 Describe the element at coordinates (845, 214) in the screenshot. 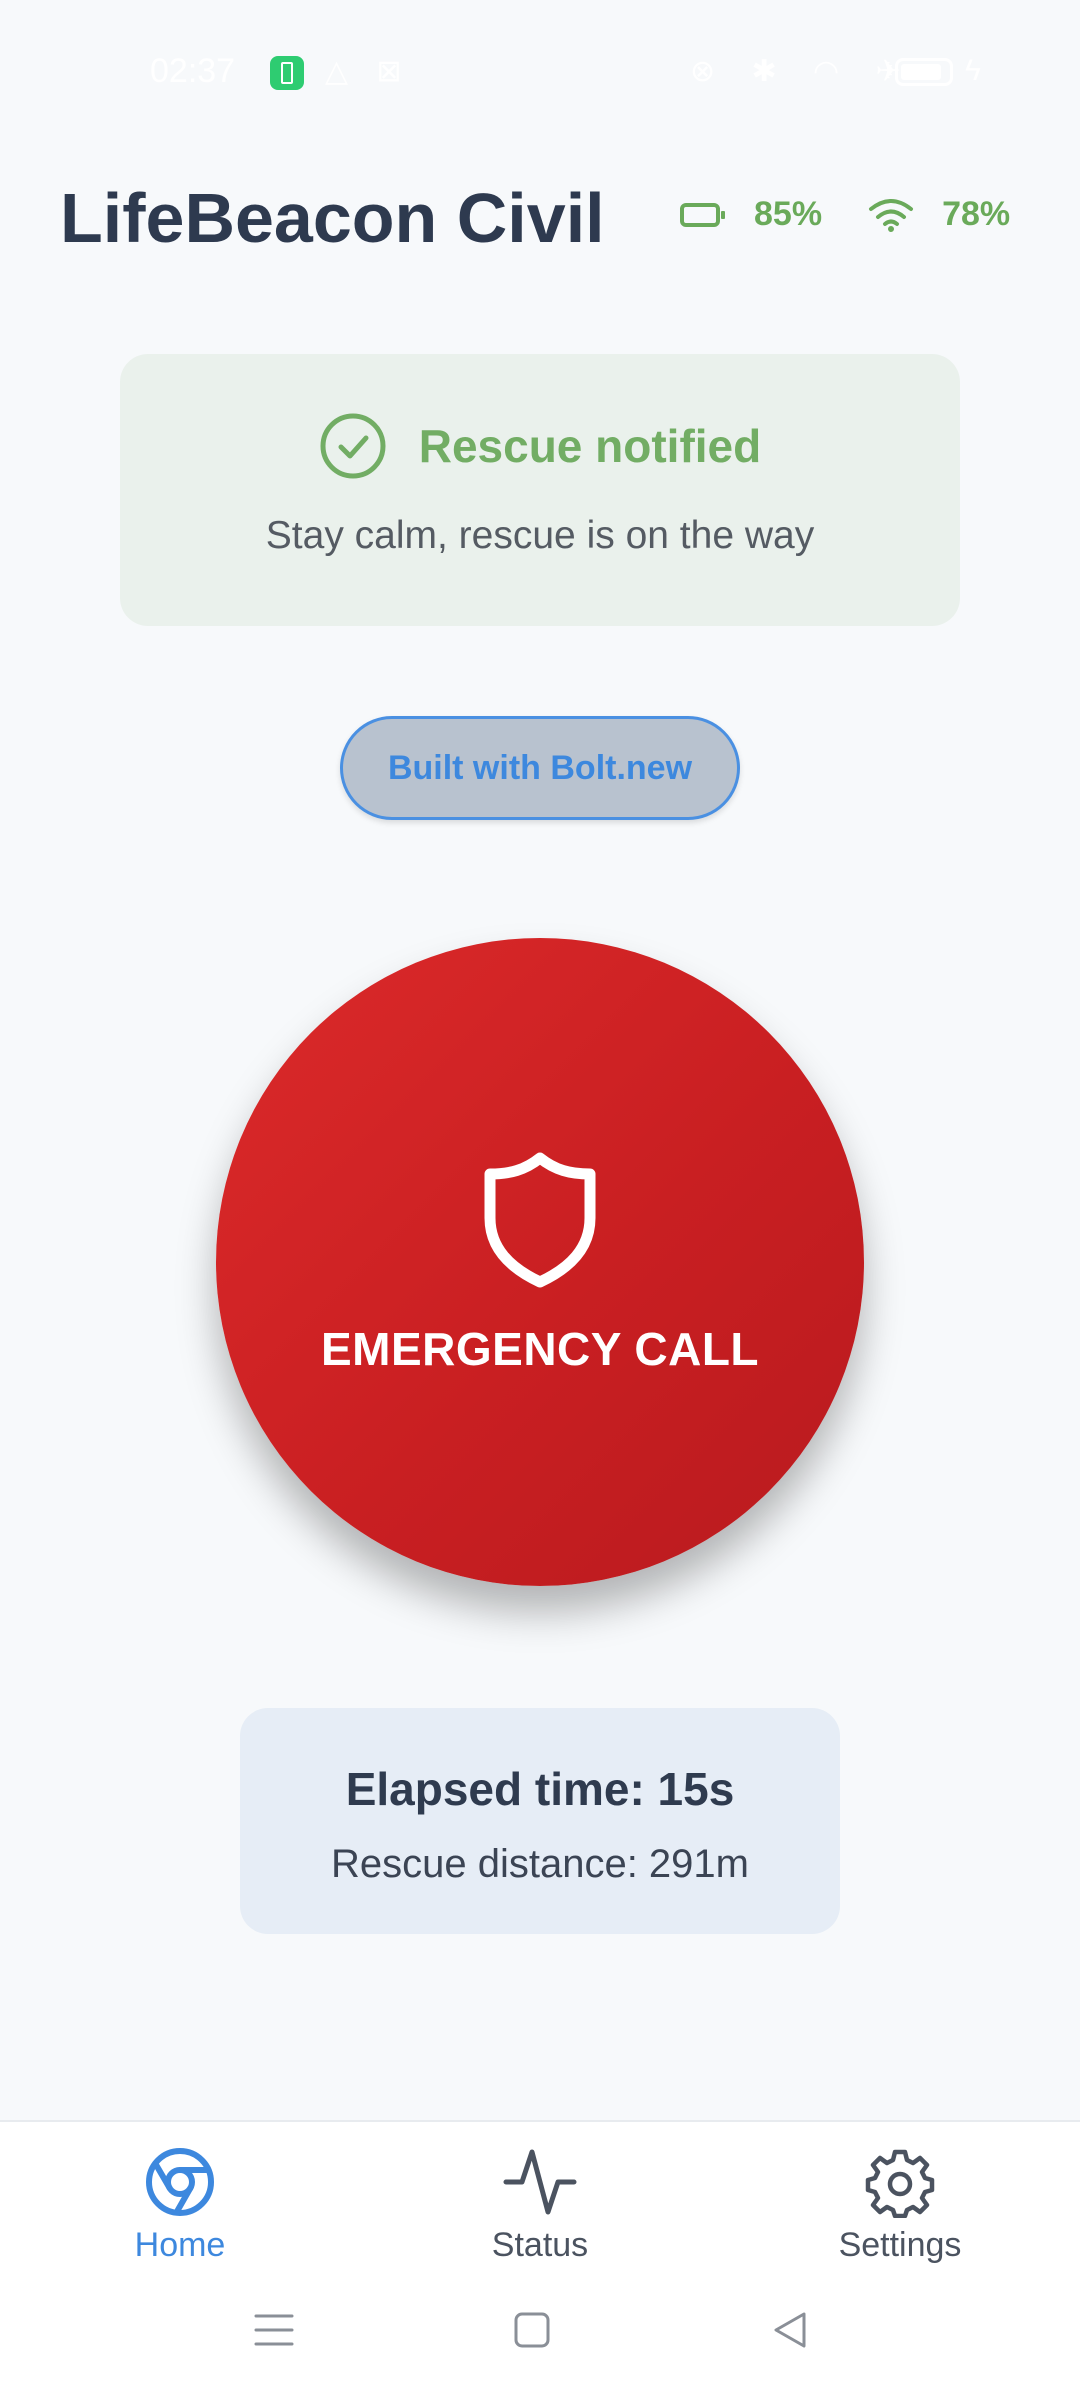

I see `device-indicators: 85% 78%` at that location.